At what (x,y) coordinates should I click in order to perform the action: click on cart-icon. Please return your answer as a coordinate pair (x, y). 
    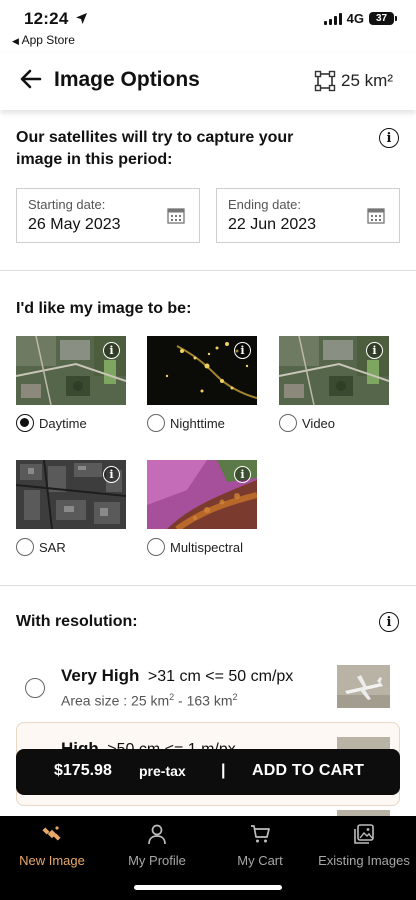
    Looking at the image, I should click on (260, 834).